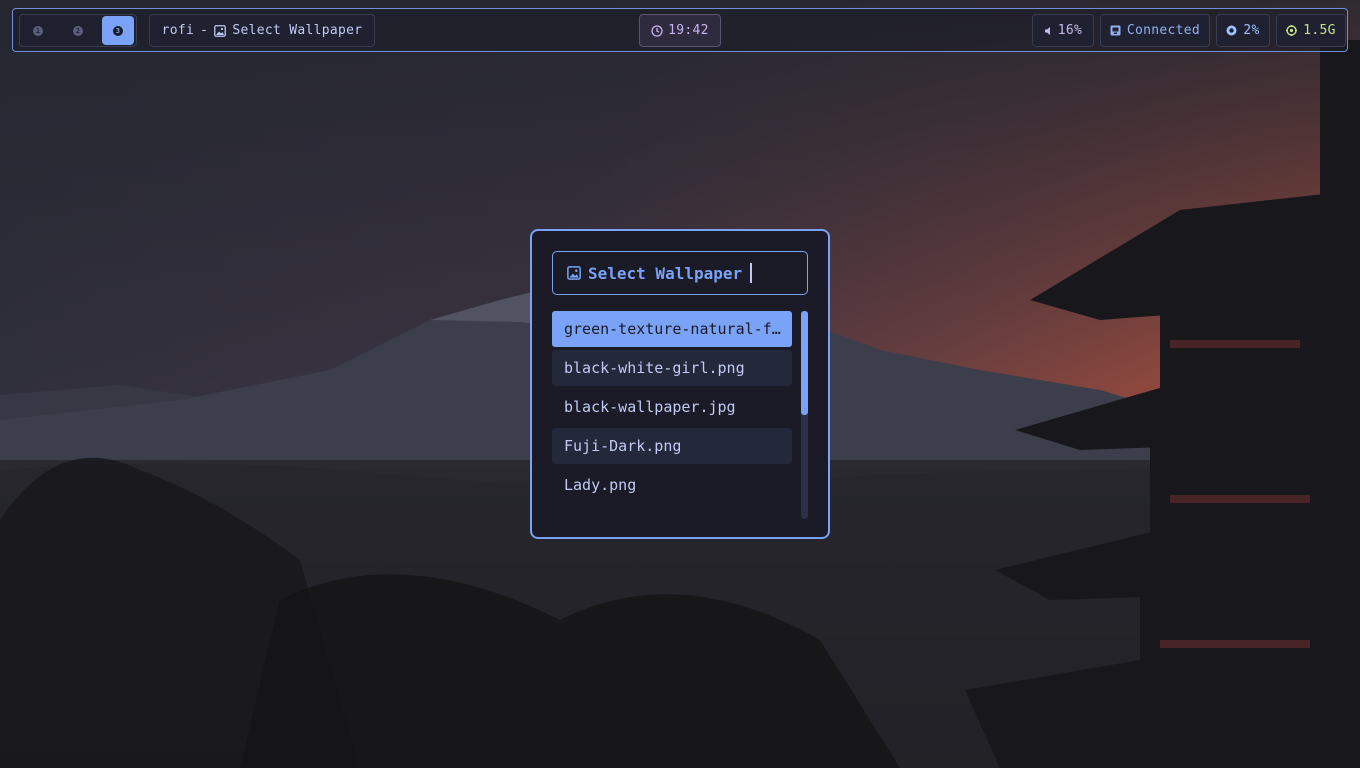 The image size is (1360, 768). Describe the element at coordinates (297, 30) in the screenshot. I see `window-title-text: Select Wallpaper` at that location.